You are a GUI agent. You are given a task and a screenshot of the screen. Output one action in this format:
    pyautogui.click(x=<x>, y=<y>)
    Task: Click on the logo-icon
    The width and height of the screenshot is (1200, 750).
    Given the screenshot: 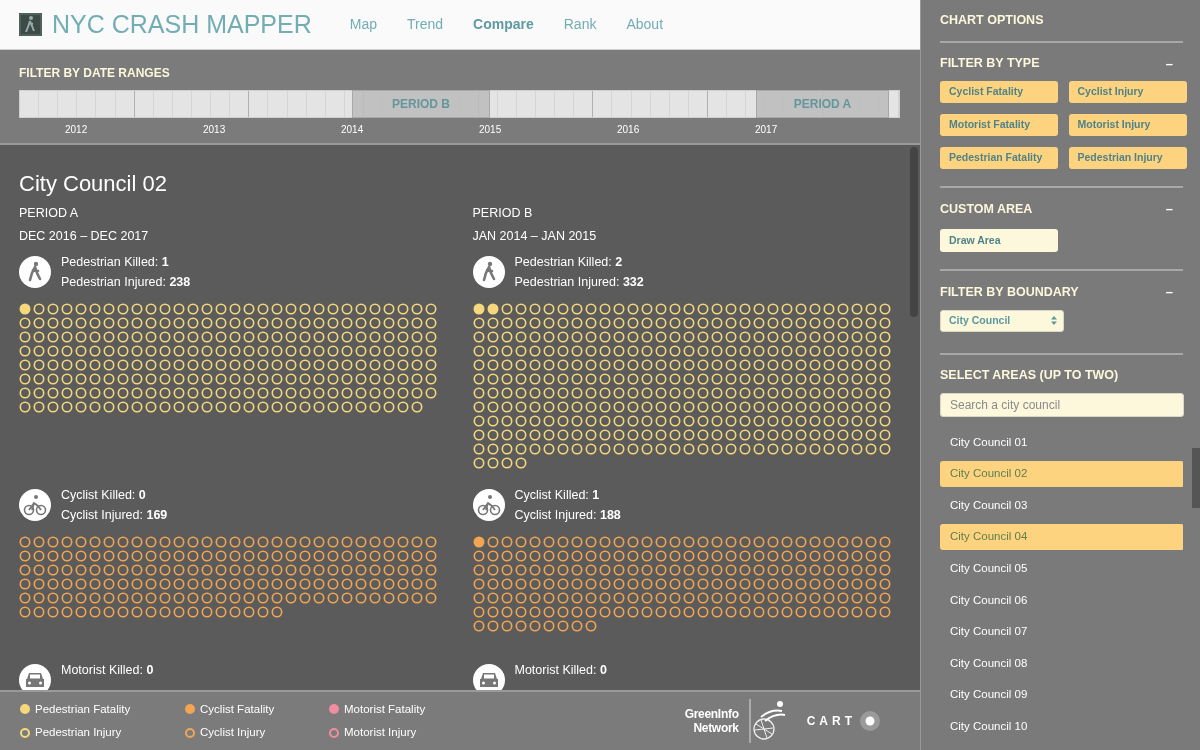 What is the action you would take?
    pyautogui.click(x=30, y=24)
    